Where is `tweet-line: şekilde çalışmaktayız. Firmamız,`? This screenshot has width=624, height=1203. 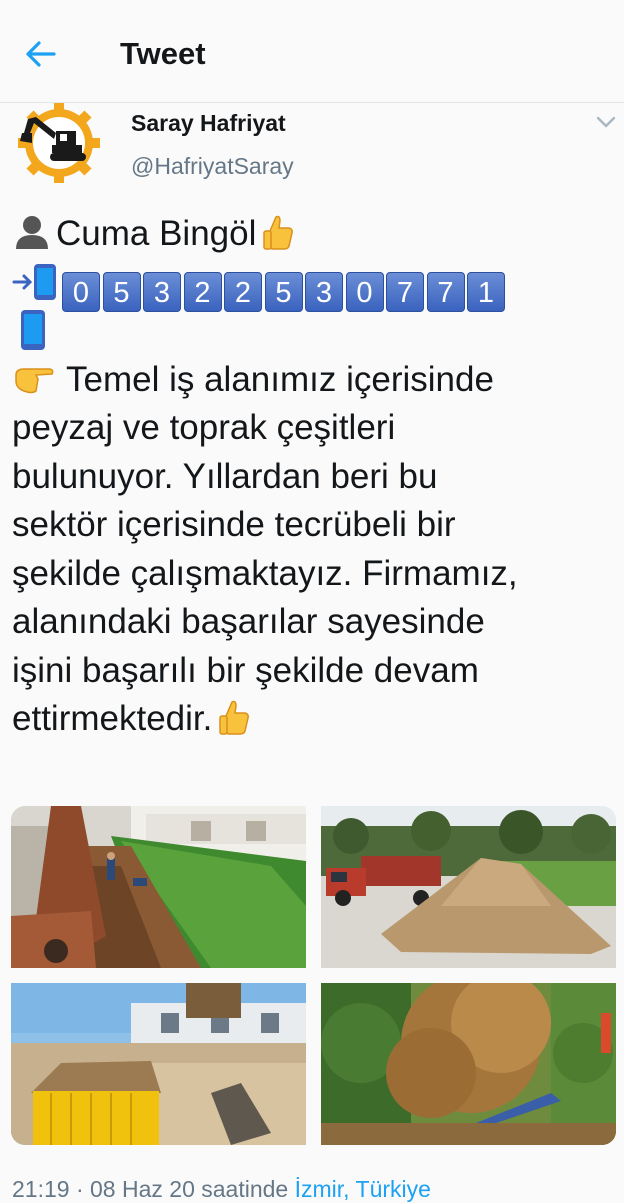
tweet-line: şekilde çalışmaktayız. Firmamız, is located at coordinates (265, 573).